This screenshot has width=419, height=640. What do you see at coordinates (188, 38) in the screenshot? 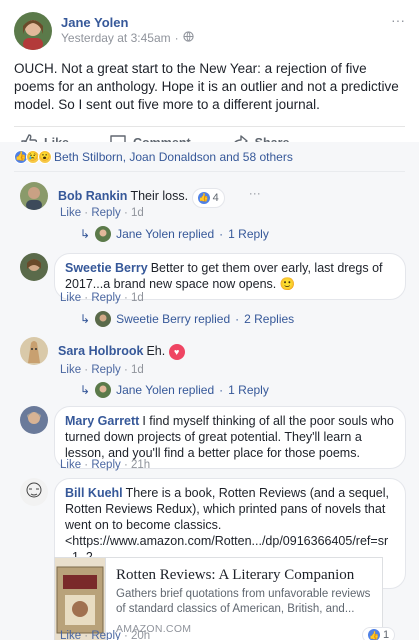
I see `globe-icon` at bounding box center [188, 38].